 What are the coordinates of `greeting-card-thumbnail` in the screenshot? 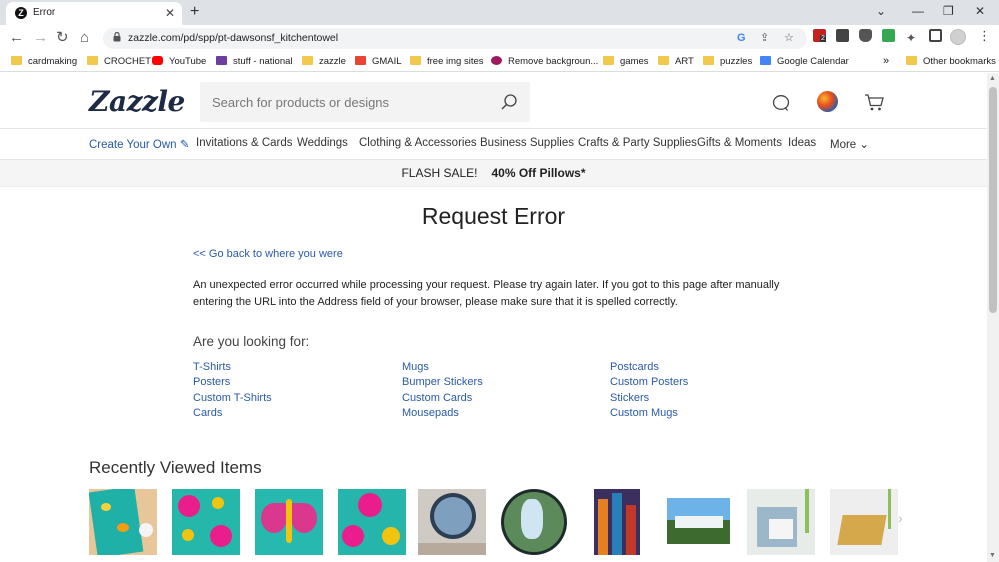 It's located at (864, 522).